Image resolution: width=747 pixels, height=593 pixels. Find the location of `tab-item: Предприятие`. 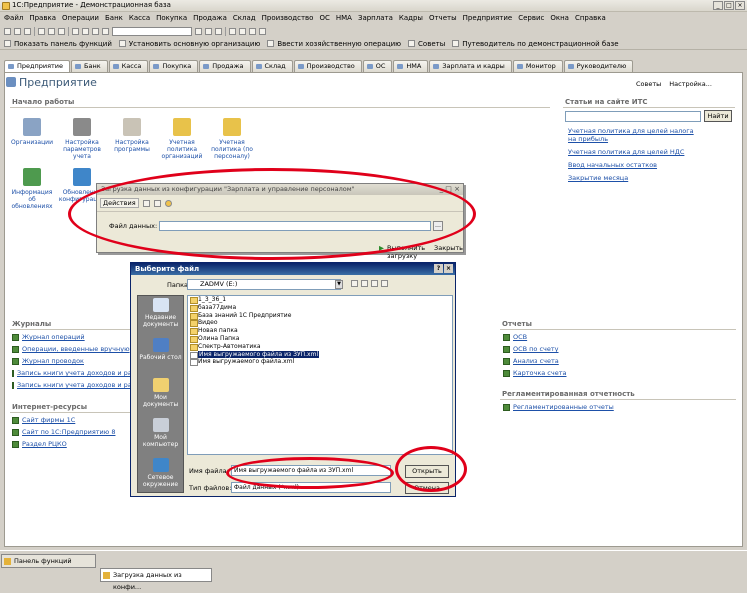

tab-item: Предприятие is located at coordinates (37, 66).